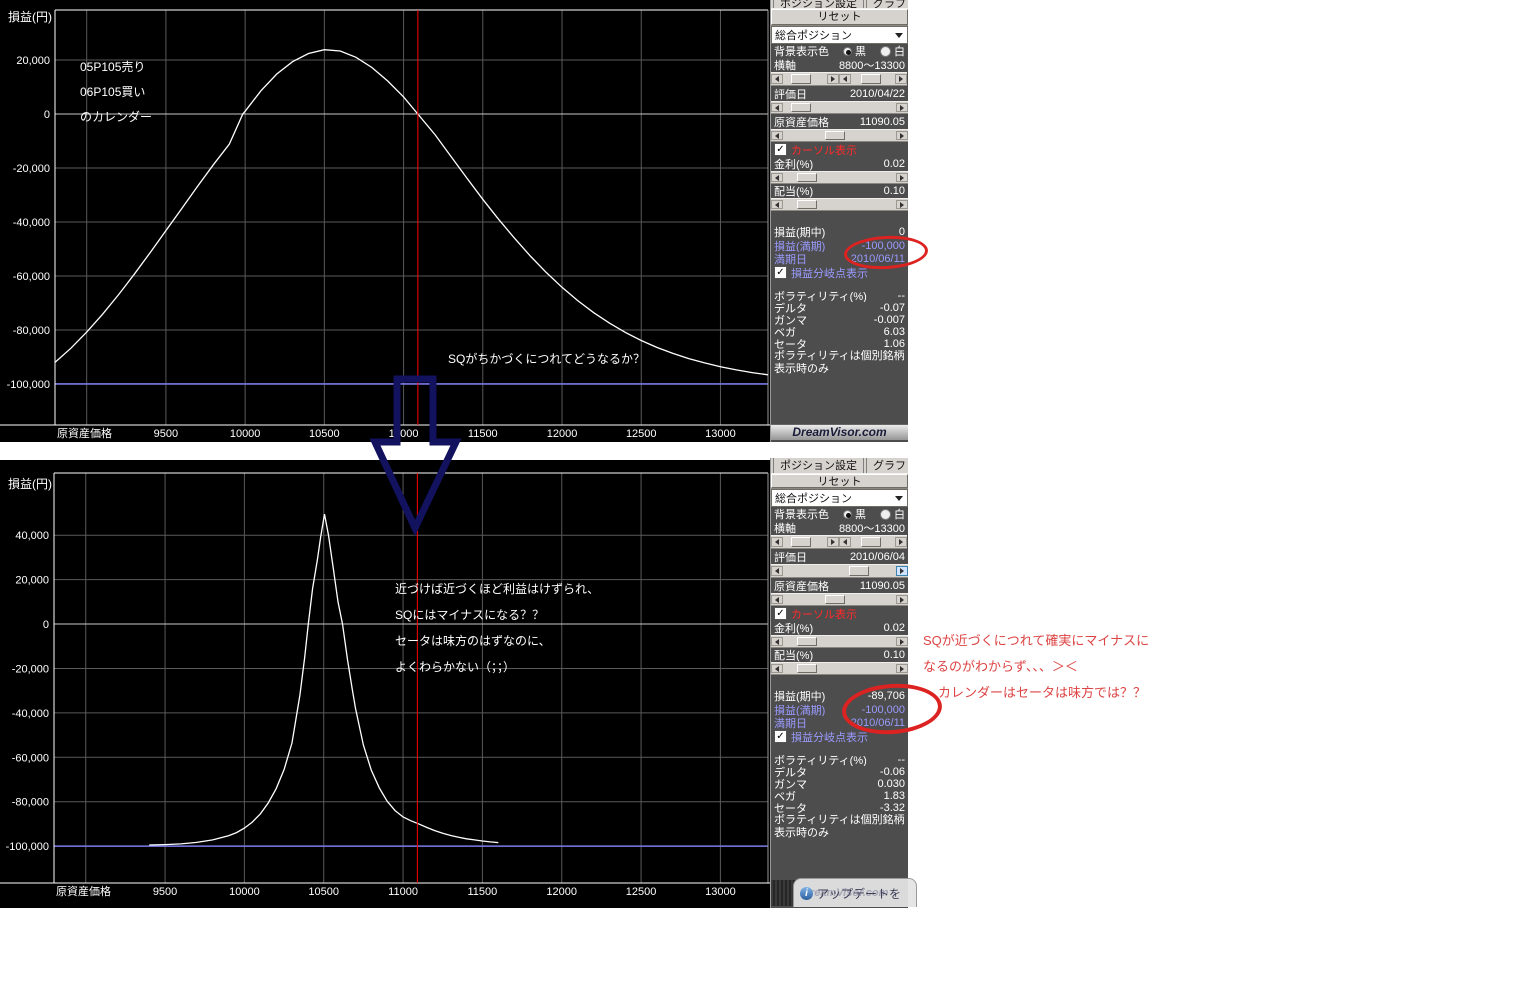 The width and height of the screenshot is (1536, 1002). I want to click on radio-label: 白, so click(899, 515).